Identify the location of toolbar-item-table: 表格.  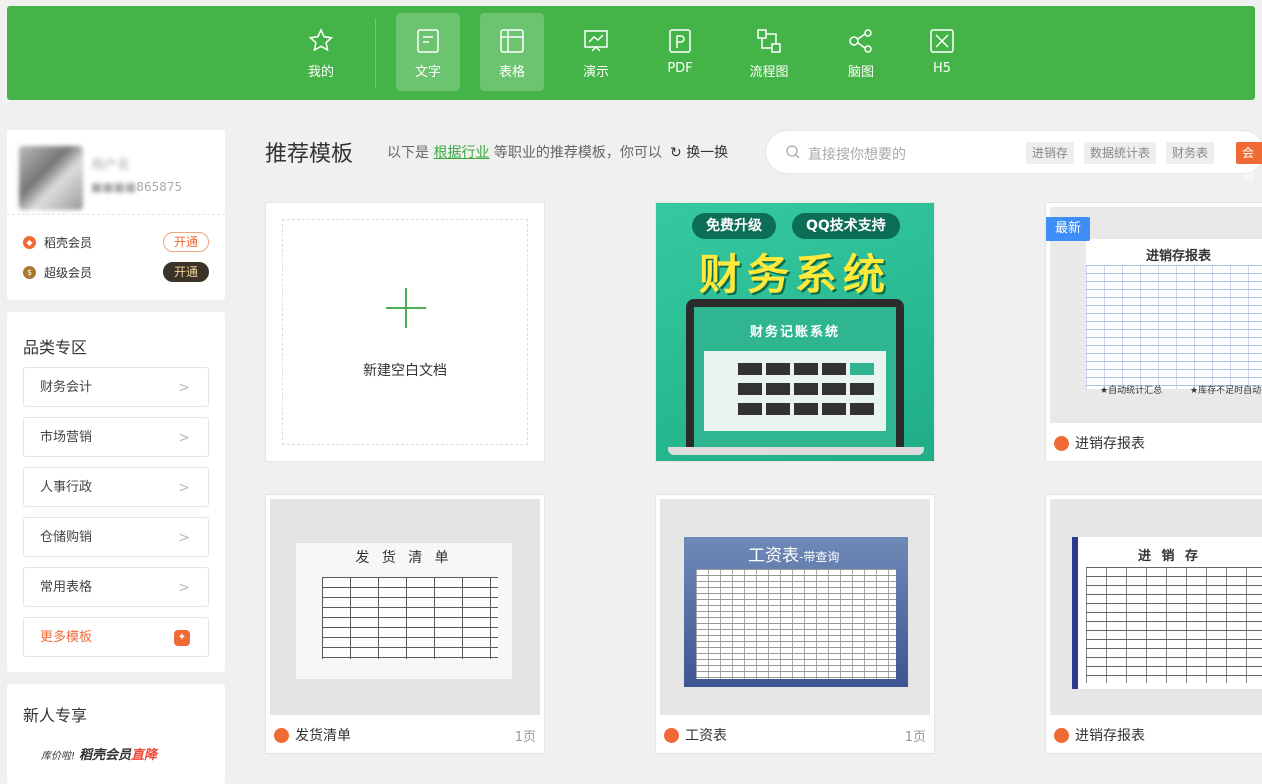
(512, 52).